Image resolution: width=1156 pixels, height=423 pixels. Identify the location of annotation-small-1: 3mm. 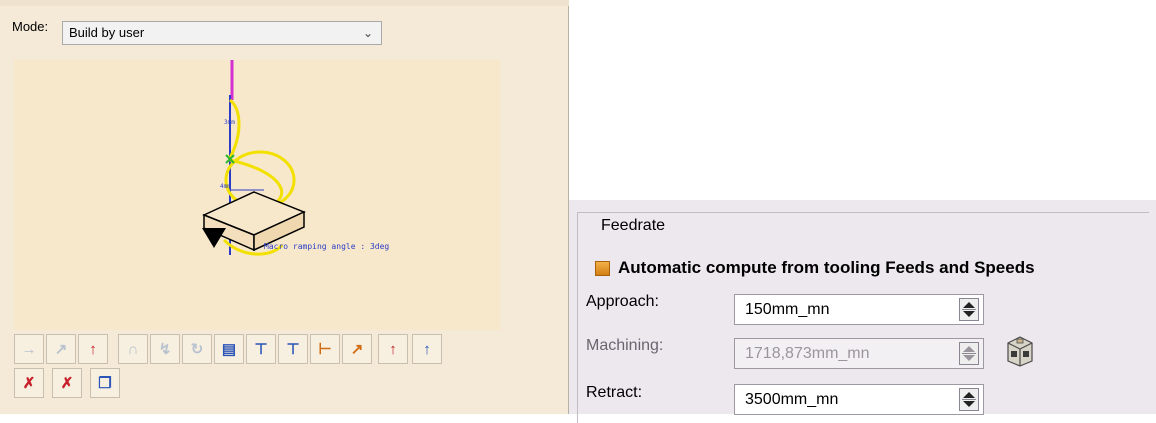
(229, 122).